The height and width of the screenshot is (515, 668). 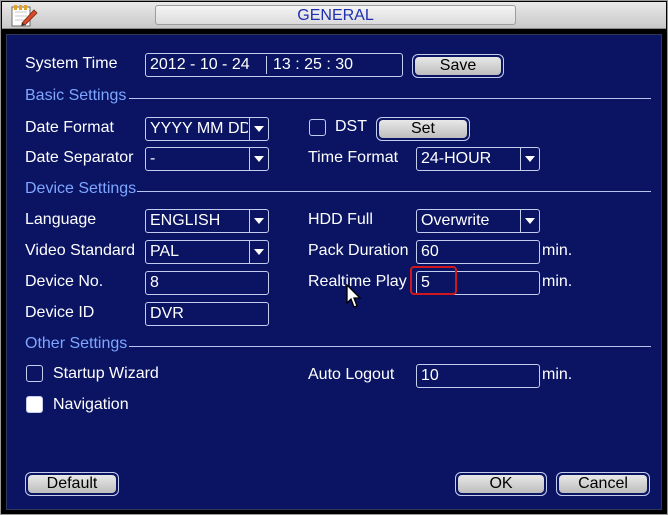 I want to click on video-standard-value: PAL, so click(x=165, y=251).